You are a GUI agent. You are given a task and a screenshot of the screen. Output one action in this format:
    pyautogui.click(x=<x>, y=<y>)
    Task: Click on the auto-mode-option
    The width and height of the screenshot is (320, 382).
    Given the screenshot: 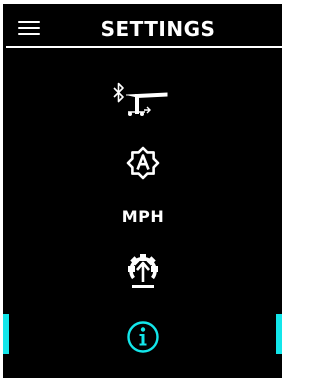 What is the action you would take?
    pyautogui.click(x=143, y=163)
    